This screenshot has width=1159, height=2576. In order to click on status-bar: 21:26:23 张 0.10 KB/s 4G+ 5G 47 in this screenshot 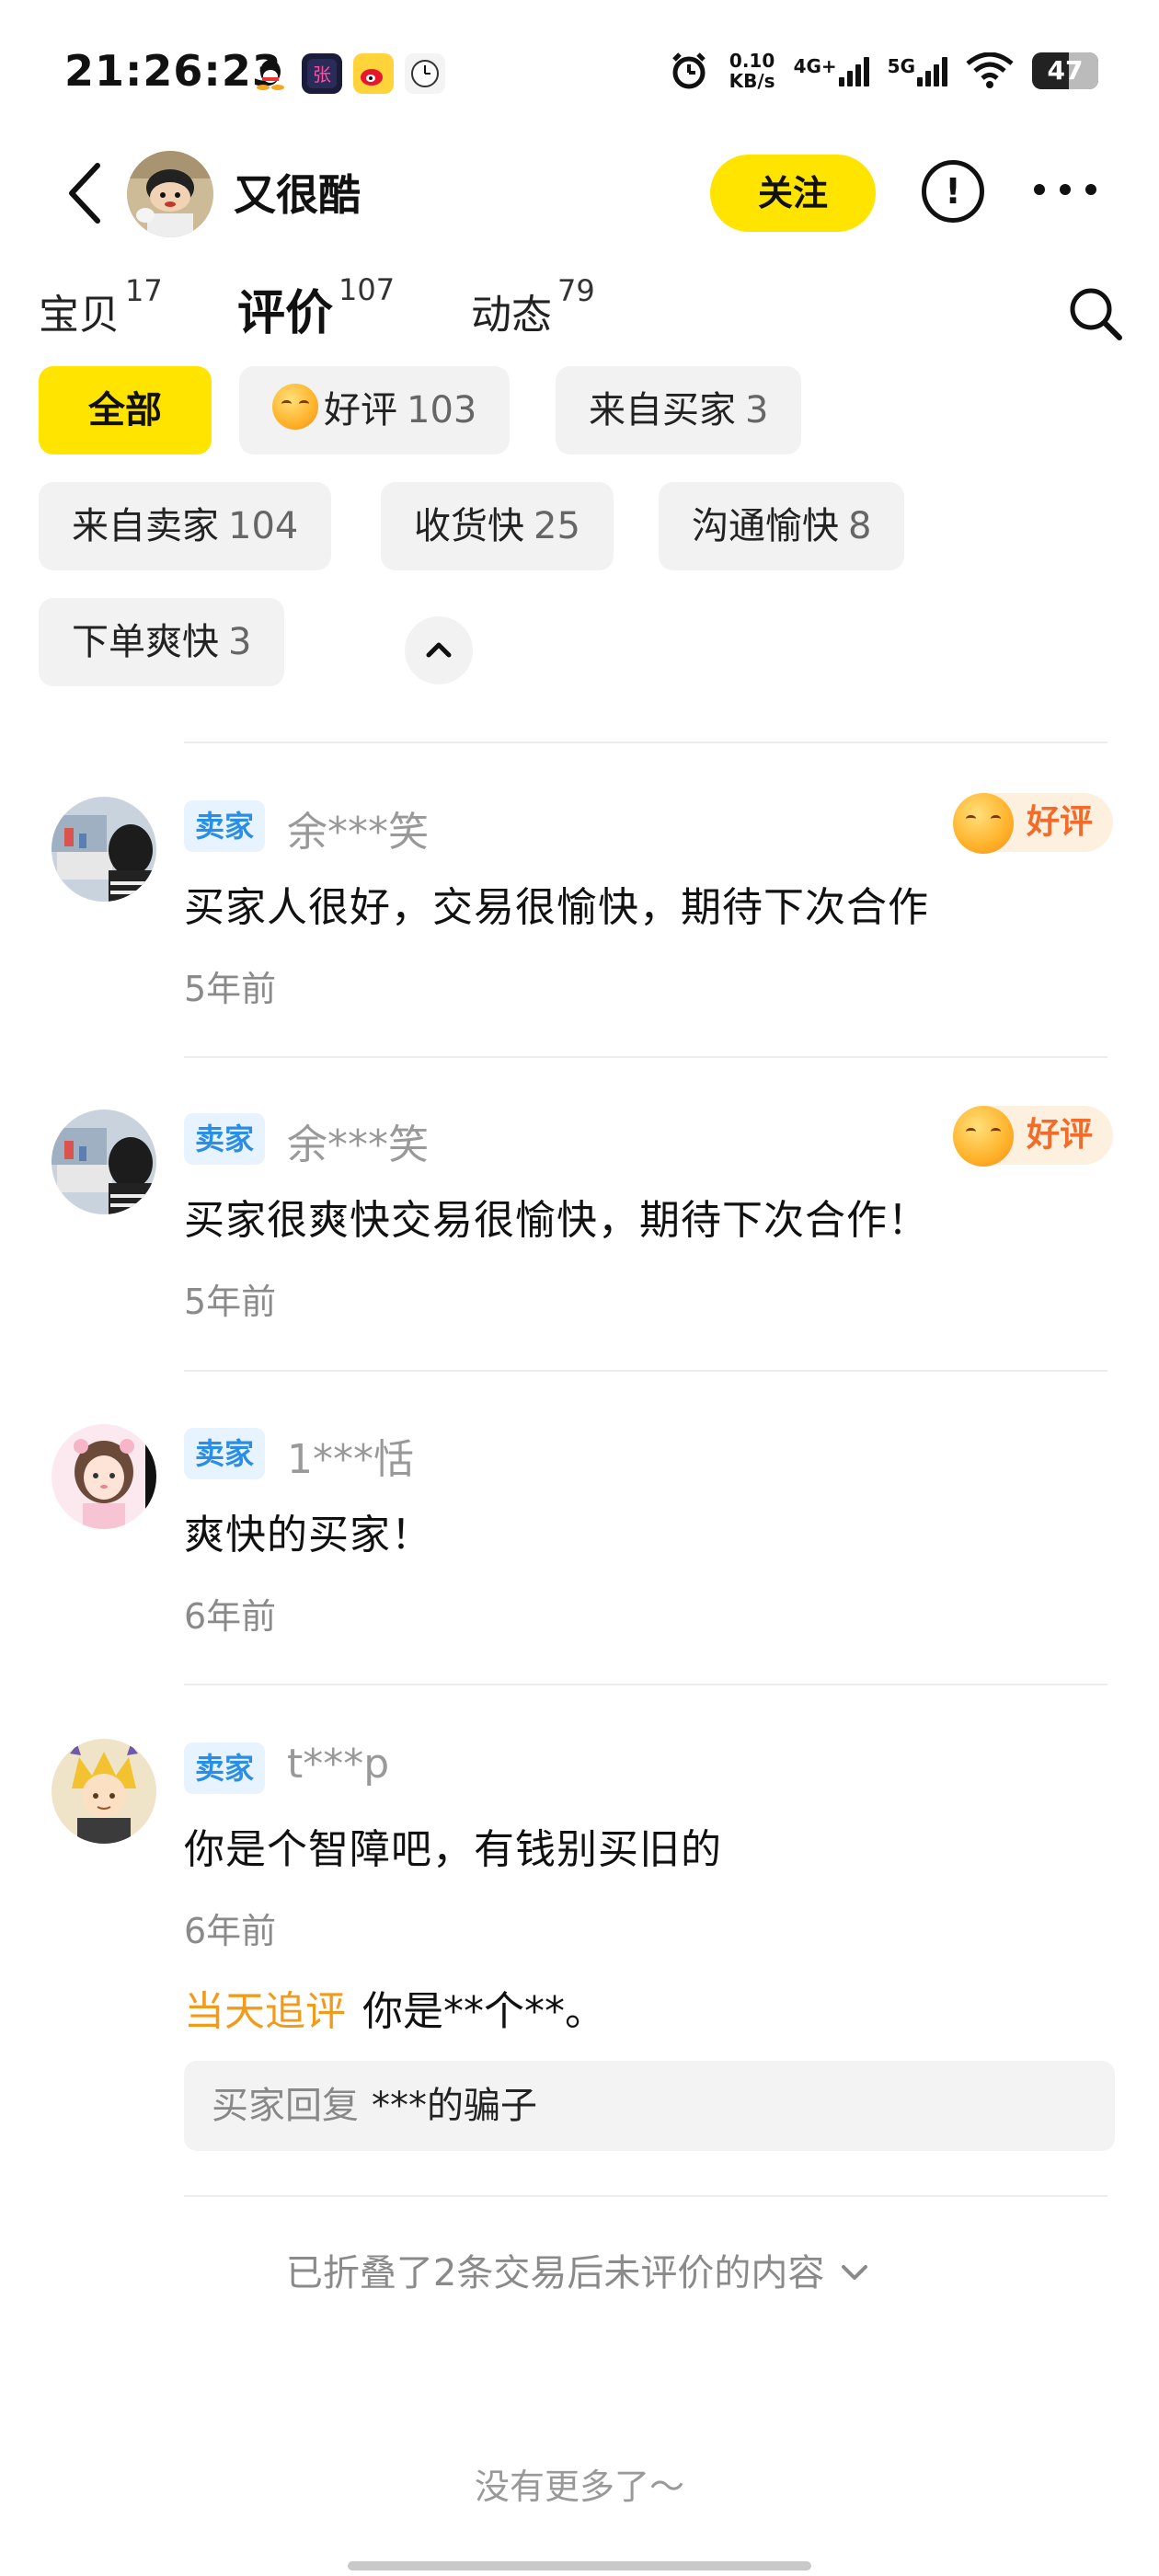, I will do `click(579, 69)`.